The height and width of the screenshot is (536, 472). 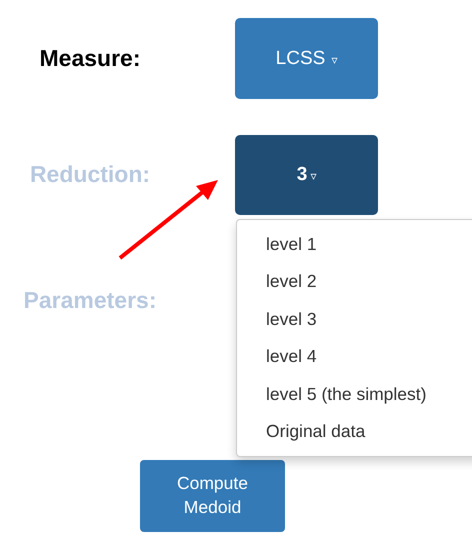 I want to click on field-label: Reduction:, so click(x=90, y=174).